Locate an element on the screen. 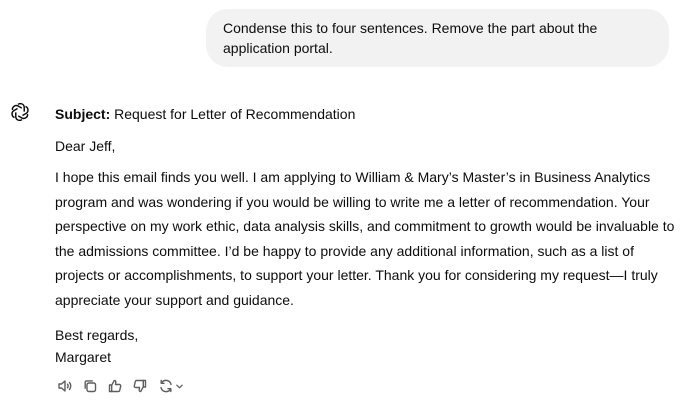 This screenshot has width=700, height=400. bad-response-button is located at coordinates (140, 386).